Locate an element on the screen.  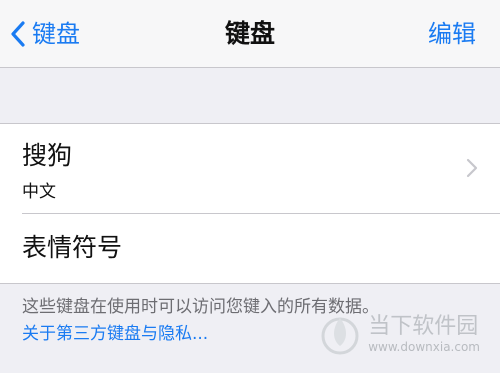
watermark-logo-icon is located at coordinates (340, 334).